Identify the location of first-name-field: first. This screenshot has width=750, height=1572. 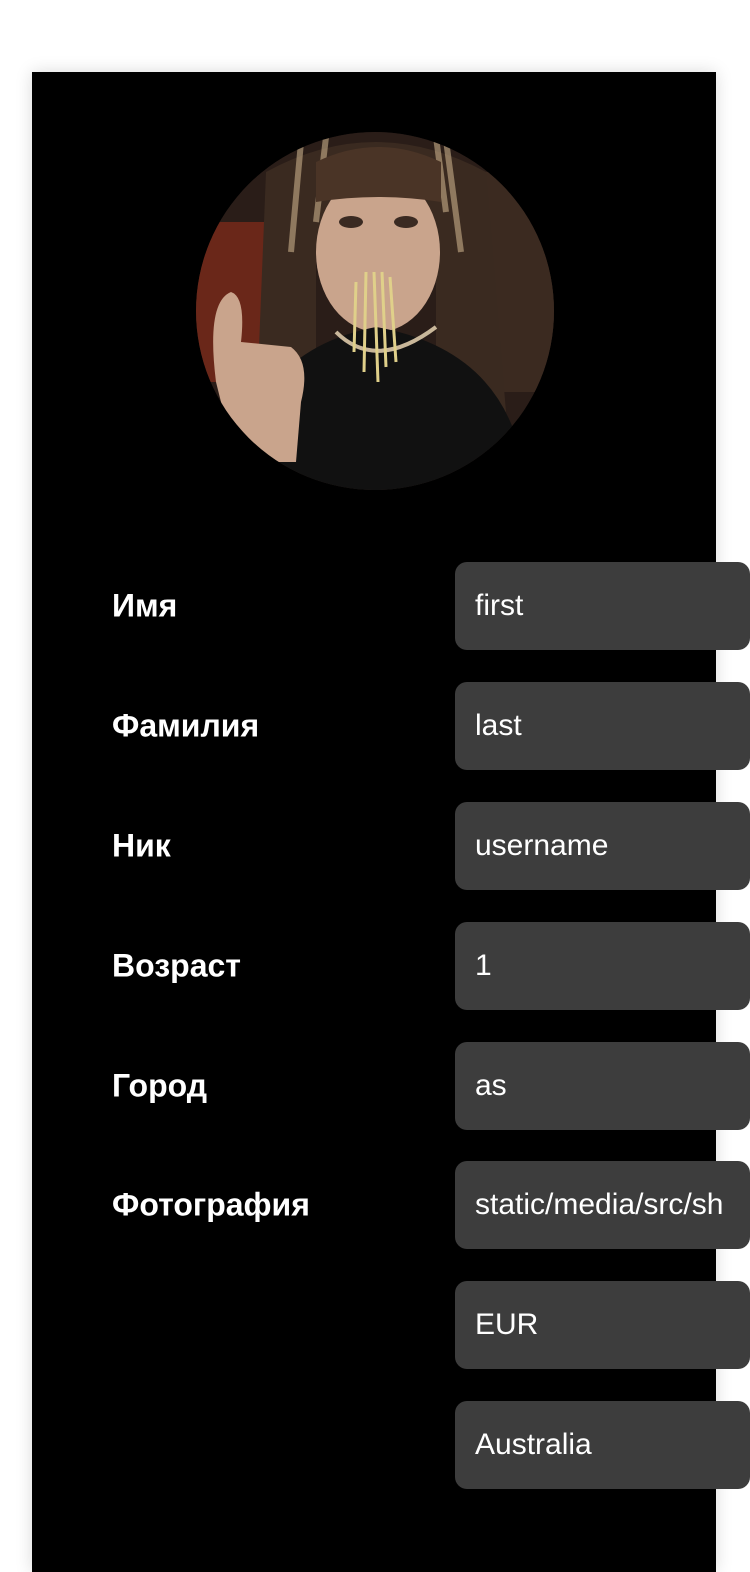
(602, 606).